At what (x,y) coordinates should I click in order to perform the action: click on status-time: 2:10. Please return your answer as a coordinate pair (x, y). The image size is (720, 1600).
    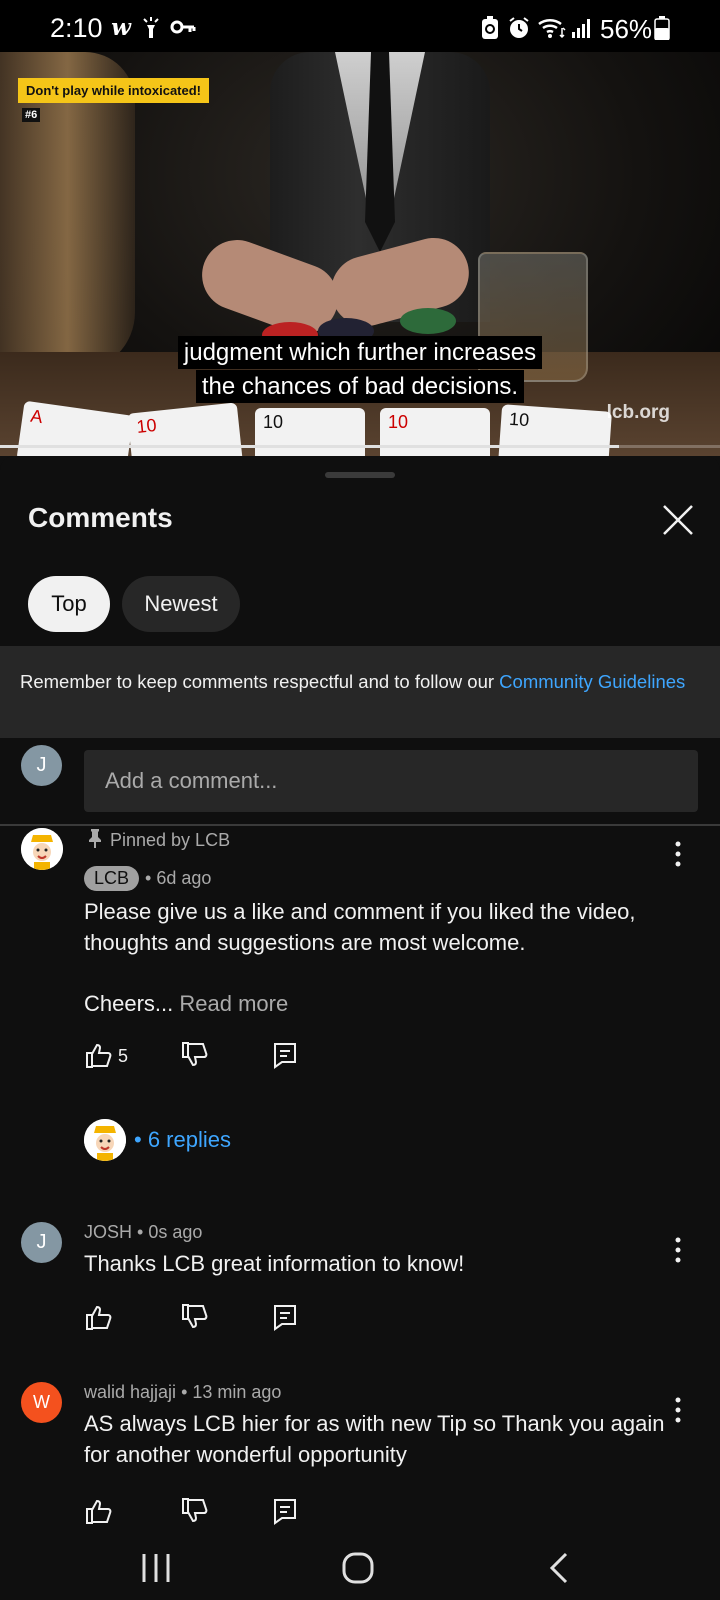
    Looking at the image, I should click on (76, 28).